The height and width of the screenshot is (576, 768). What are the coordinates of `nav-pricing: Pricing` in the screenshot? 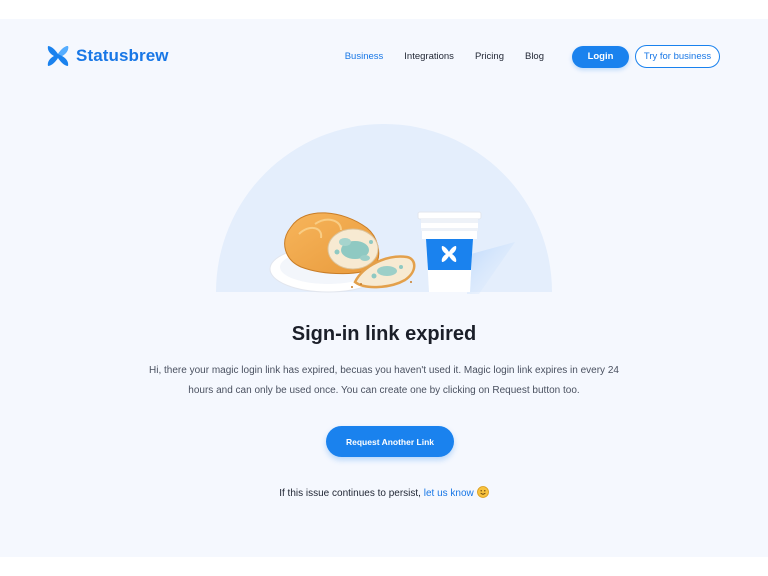 It's located at (489, 57).